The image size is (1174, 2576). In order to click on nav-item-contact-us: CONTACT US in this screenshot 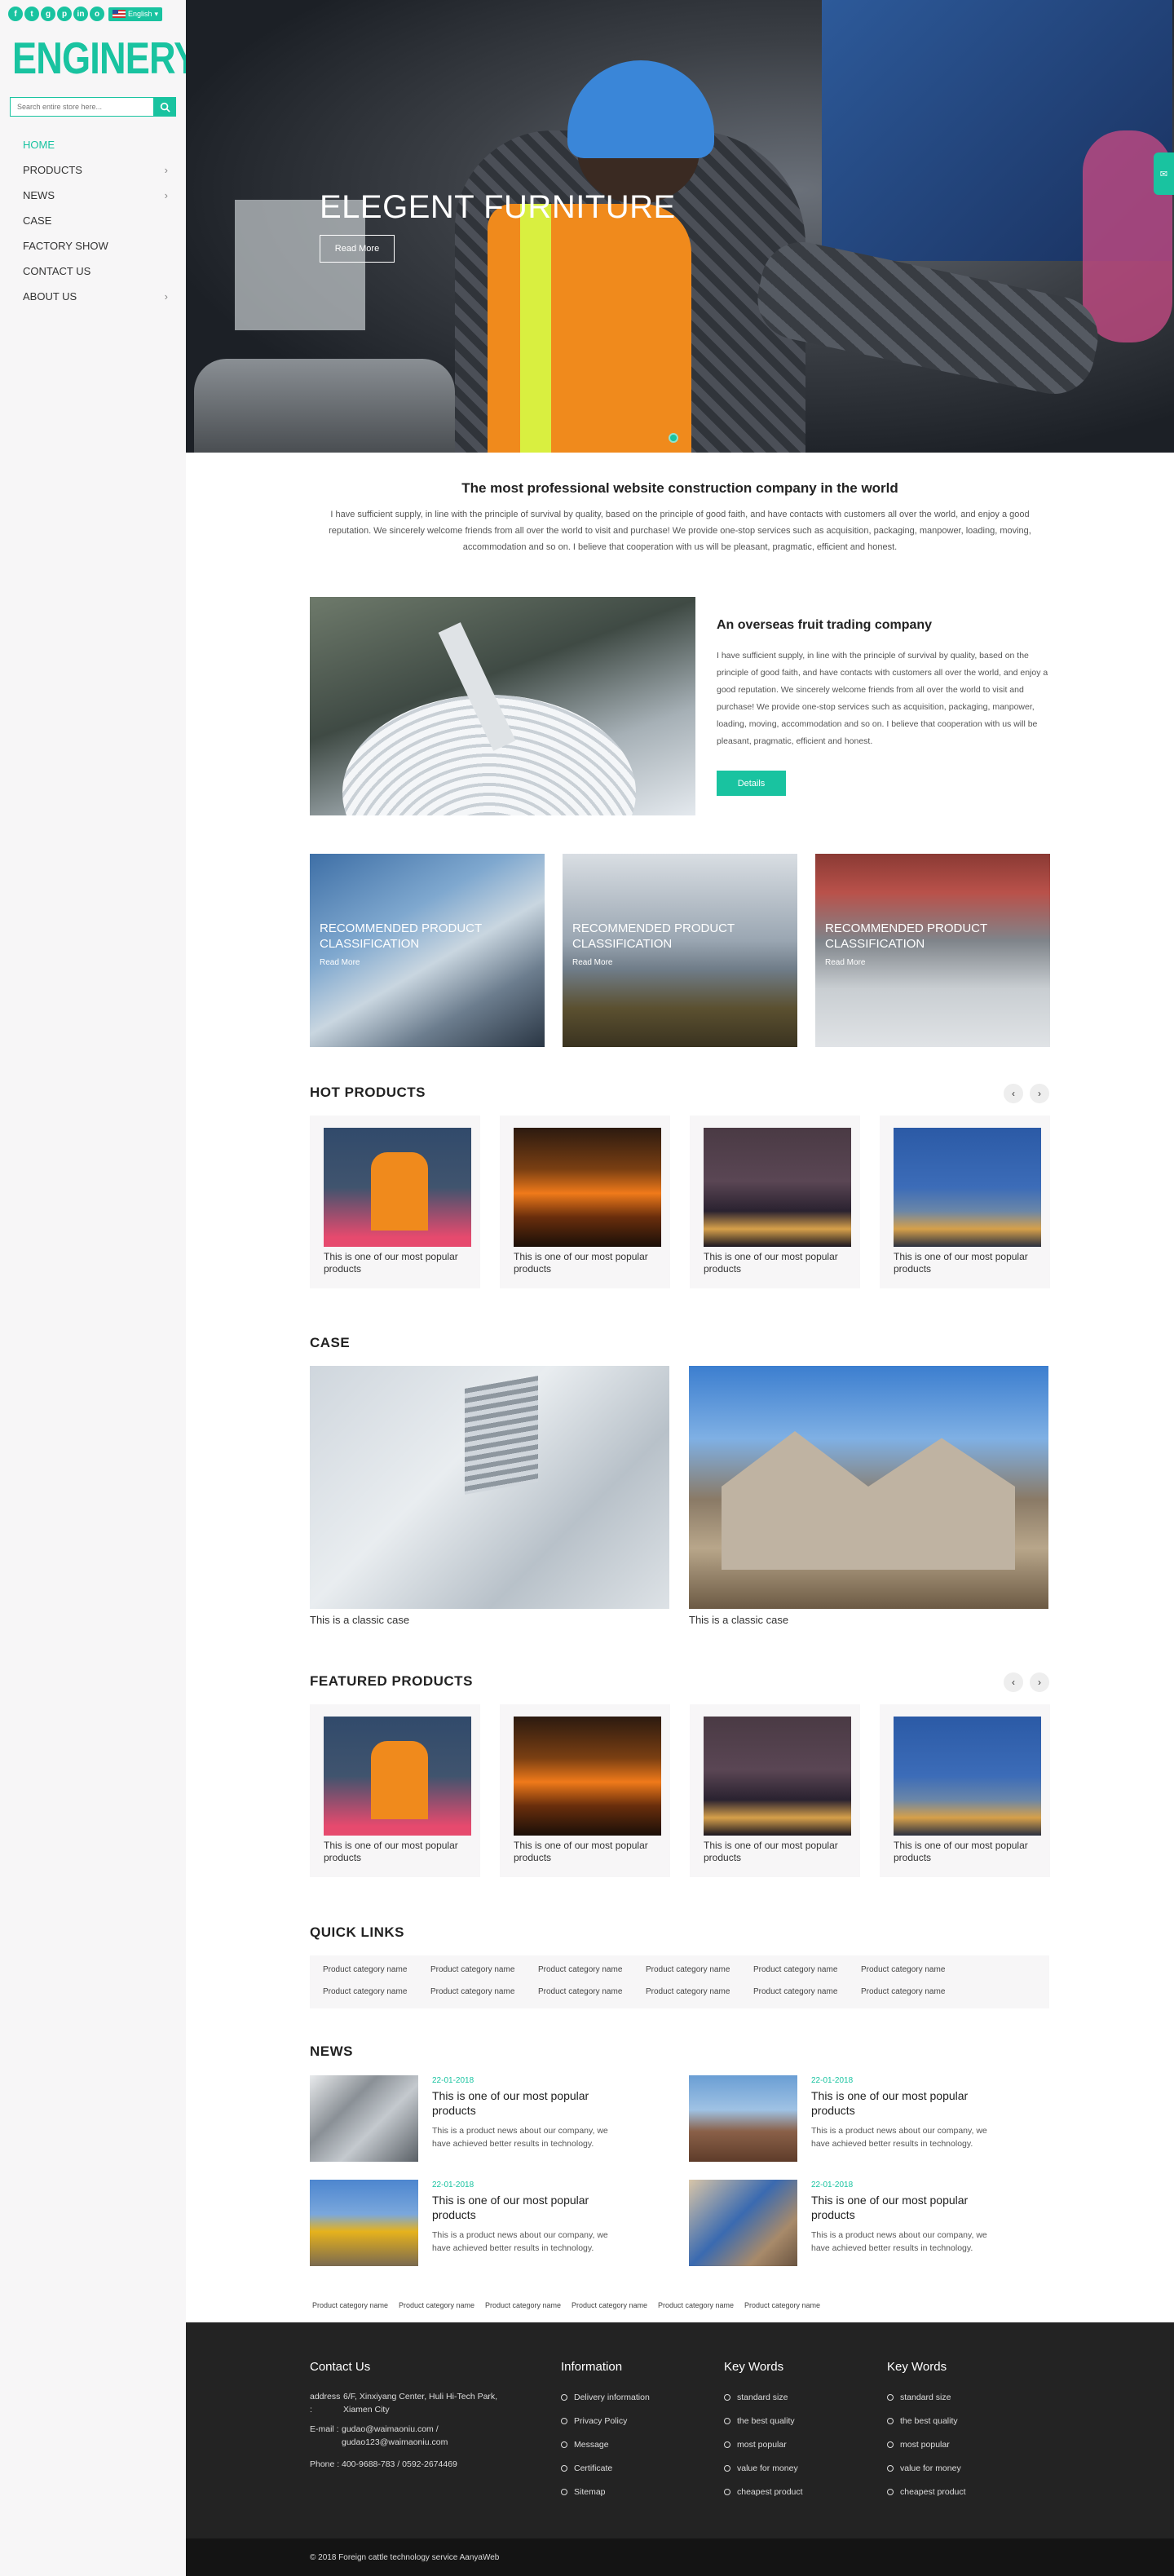, I will do `click(95, 271)`.